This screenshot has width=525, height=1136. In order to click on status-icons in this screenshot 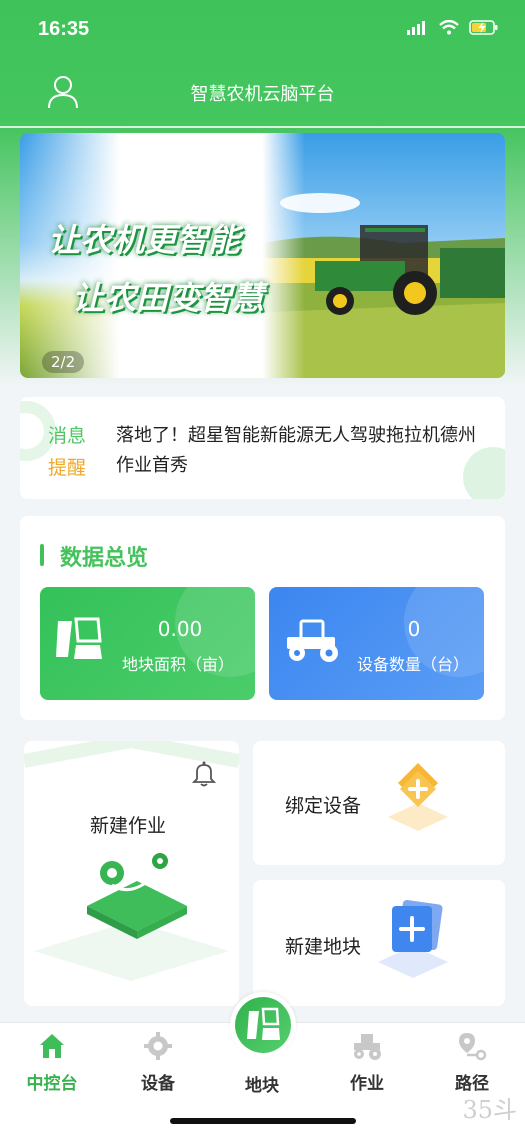, I will do `click(453, 27)`.